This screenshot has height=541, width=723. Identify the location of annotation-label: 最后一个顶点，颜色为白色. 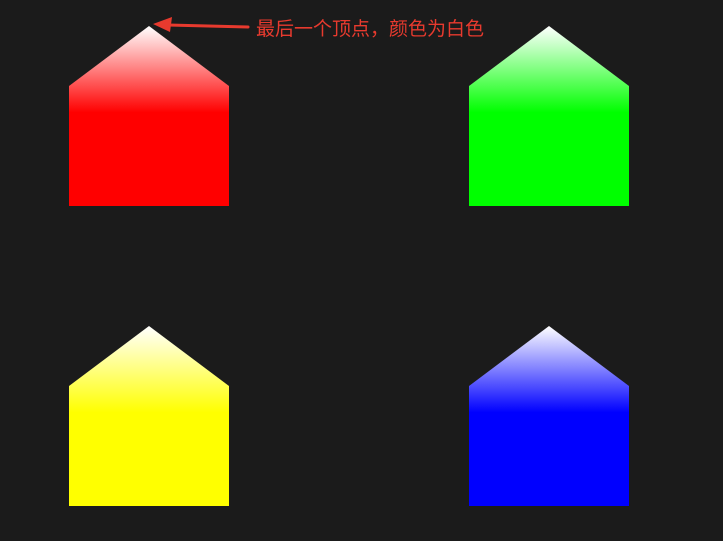
(370, 29).